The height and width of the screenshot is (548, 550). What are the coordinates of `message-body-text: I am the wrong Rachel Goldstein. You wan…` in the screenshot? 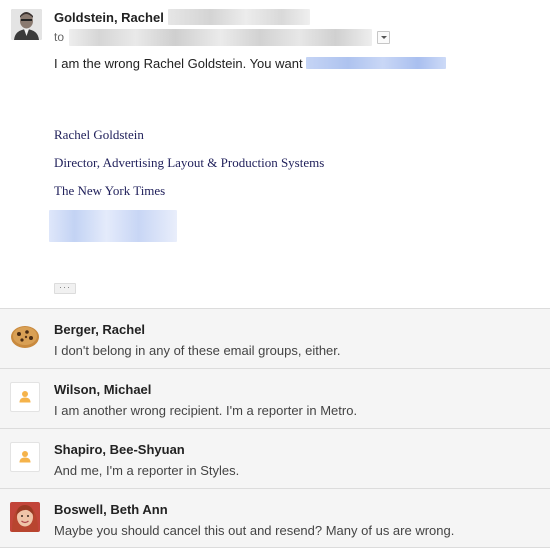 It's located at (178, 63).